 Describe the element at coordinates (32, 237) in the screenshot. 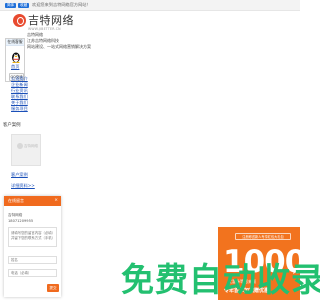

I see `message-textarea` at that location.